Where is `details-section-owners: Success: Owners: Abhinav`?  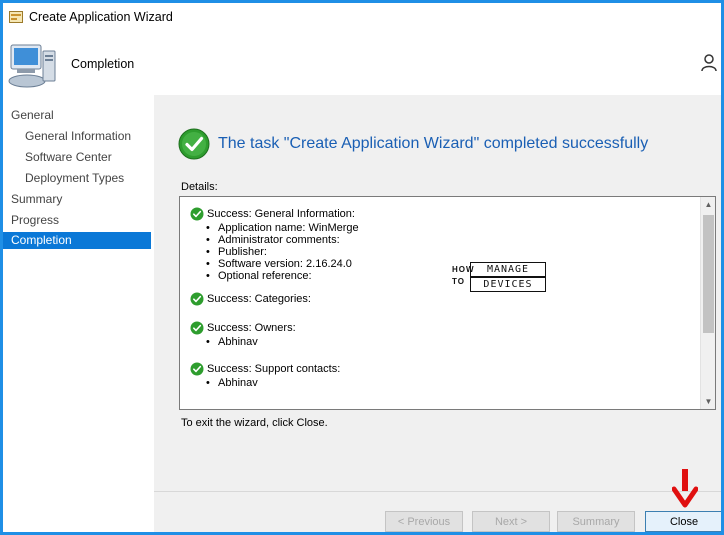
details-section-owners: Success: Owners: Abhinav is located at coordinates (440, 334).